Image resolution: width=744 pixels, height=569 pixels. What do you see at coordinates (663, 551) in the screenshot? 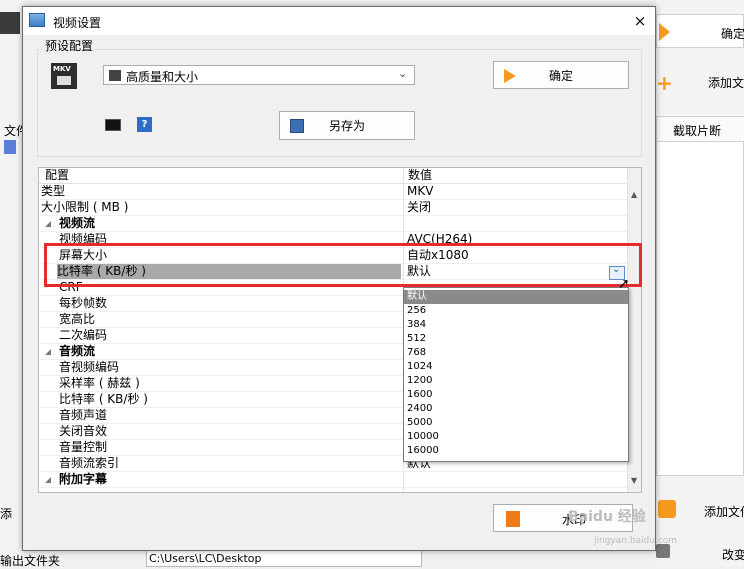
I see `folder-icon` at bounding box center [663, 551].